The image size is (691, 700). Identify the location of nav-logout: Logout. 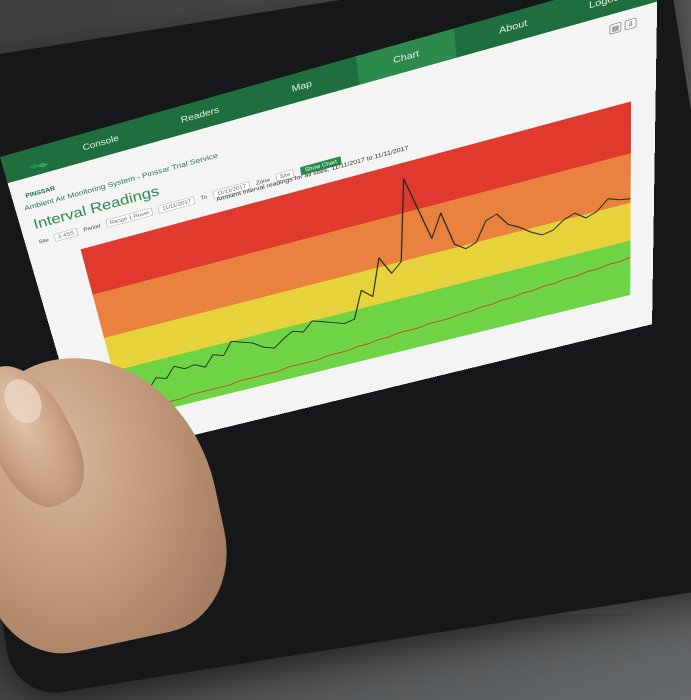
(606, 15).